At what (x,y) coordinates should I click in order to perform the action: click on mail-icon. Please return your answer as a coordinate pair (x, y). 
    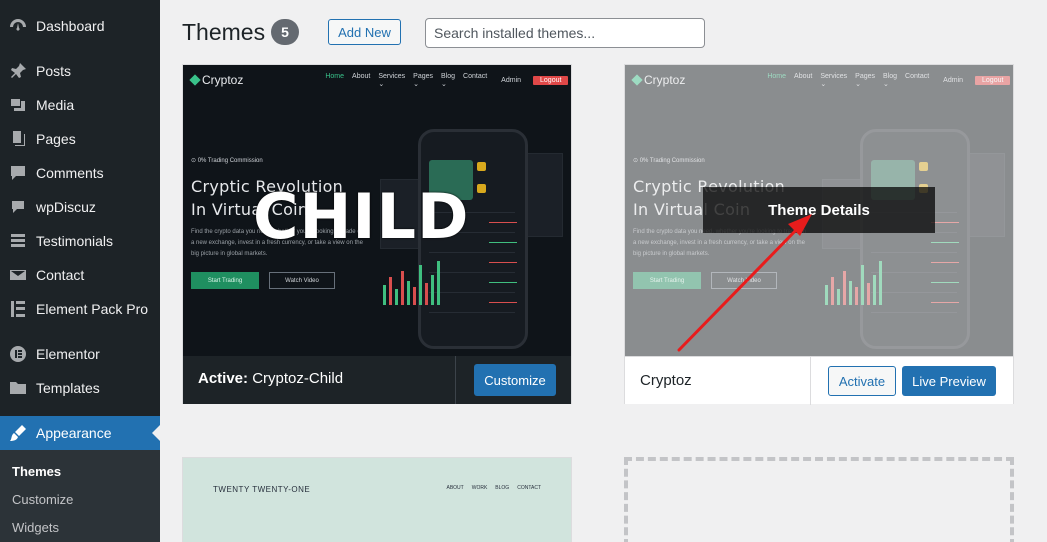
    Looking at the image, I should click on (18, 275).